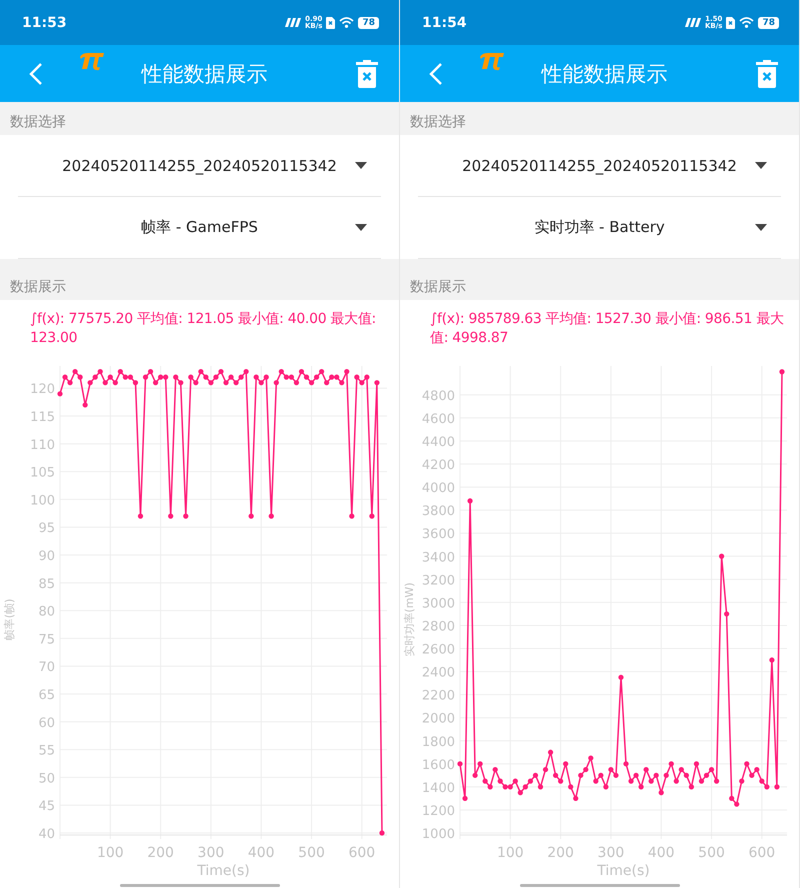 This screenshot has height=888, width=800. I want to click on y-tick-label: 85, so click(46, 584).